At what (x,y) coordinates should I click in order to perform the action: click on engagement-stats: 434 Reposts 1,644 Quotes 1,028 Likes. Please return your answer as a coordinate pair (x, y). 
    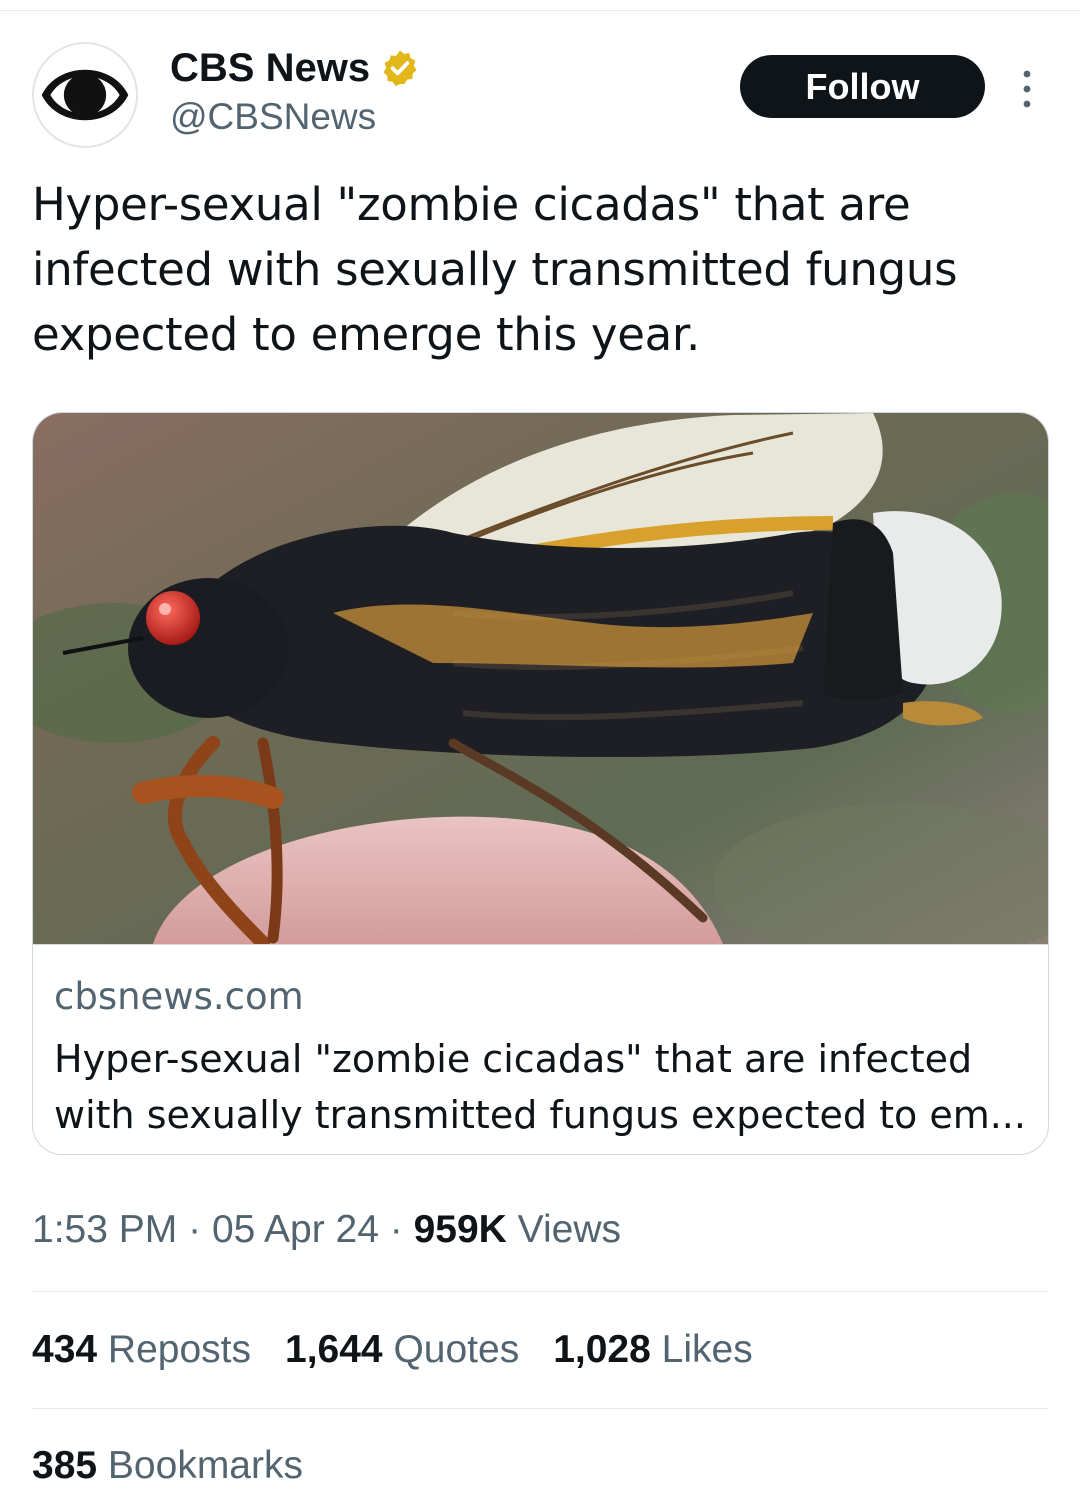
    Looking at the image, I should click on (409, 1350).